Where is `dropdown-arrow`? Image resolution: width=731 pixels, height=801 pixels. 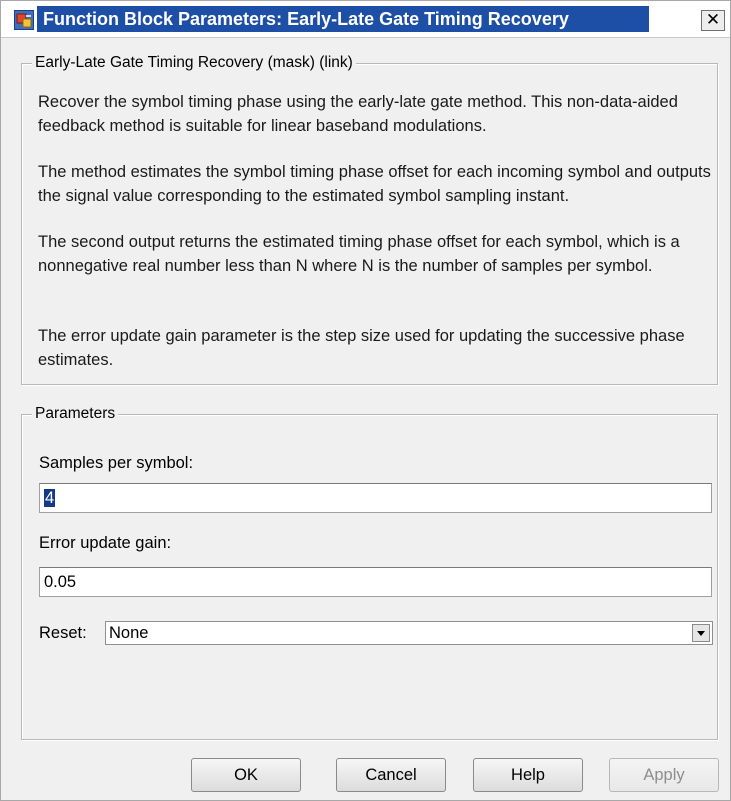 dropdown-arrow is located at coordinates (701, 633).